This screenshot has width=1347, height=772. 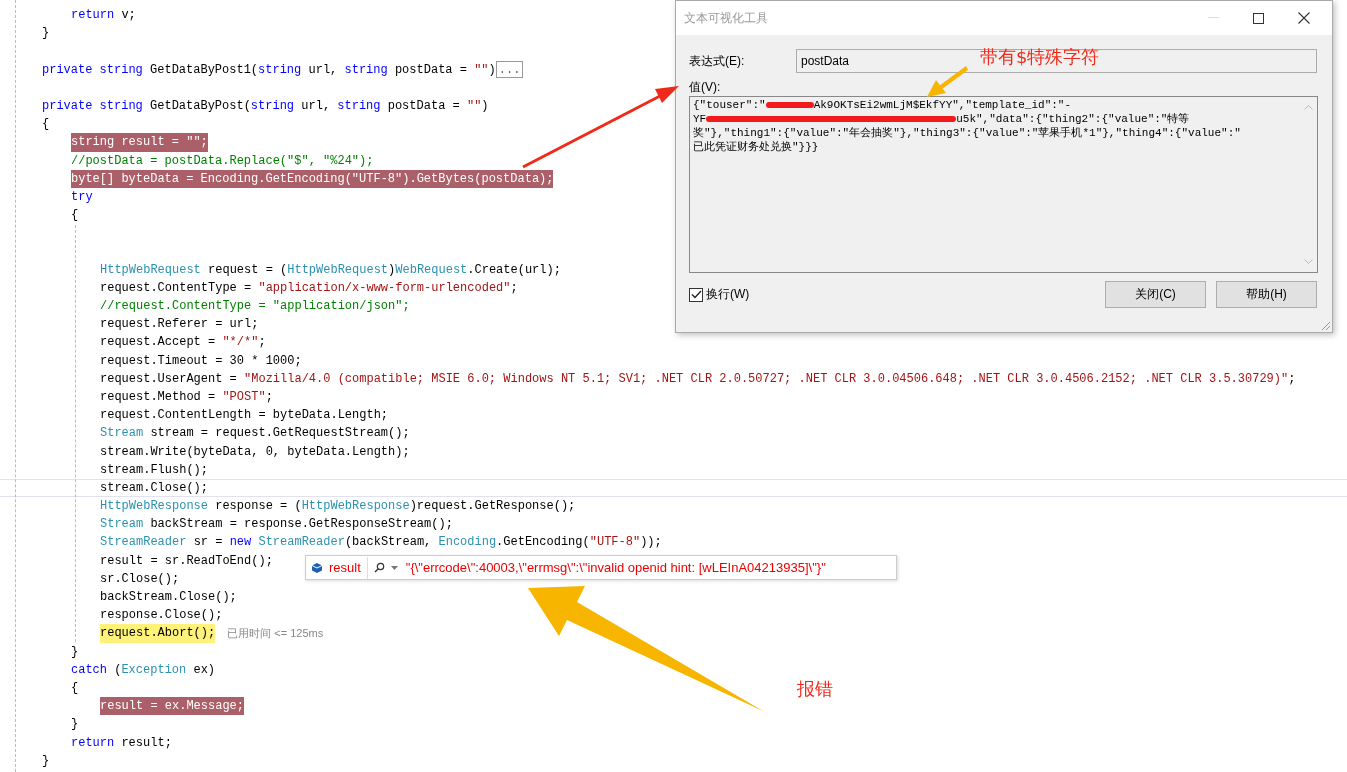 I want to click on annotation-text: 报错, so click(x=815, y=689).